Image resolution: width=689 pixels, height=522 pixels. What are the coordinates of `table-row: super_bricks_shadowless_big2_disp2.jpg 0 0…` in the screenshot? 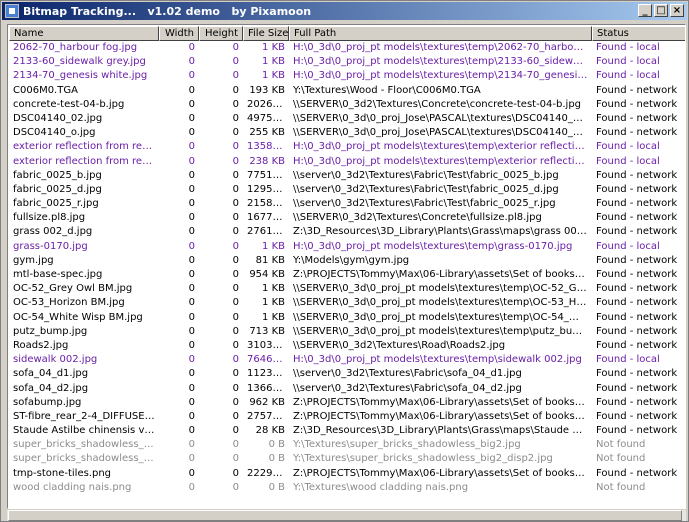 It's located at (347, 459).